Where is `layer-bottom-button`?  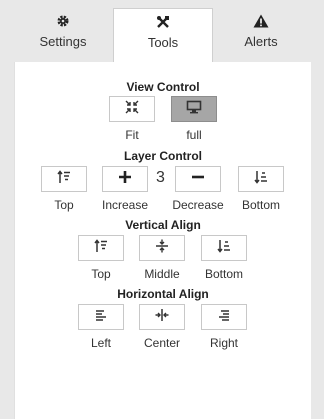 layer-bottom-button is located at coordinates (261, 179).